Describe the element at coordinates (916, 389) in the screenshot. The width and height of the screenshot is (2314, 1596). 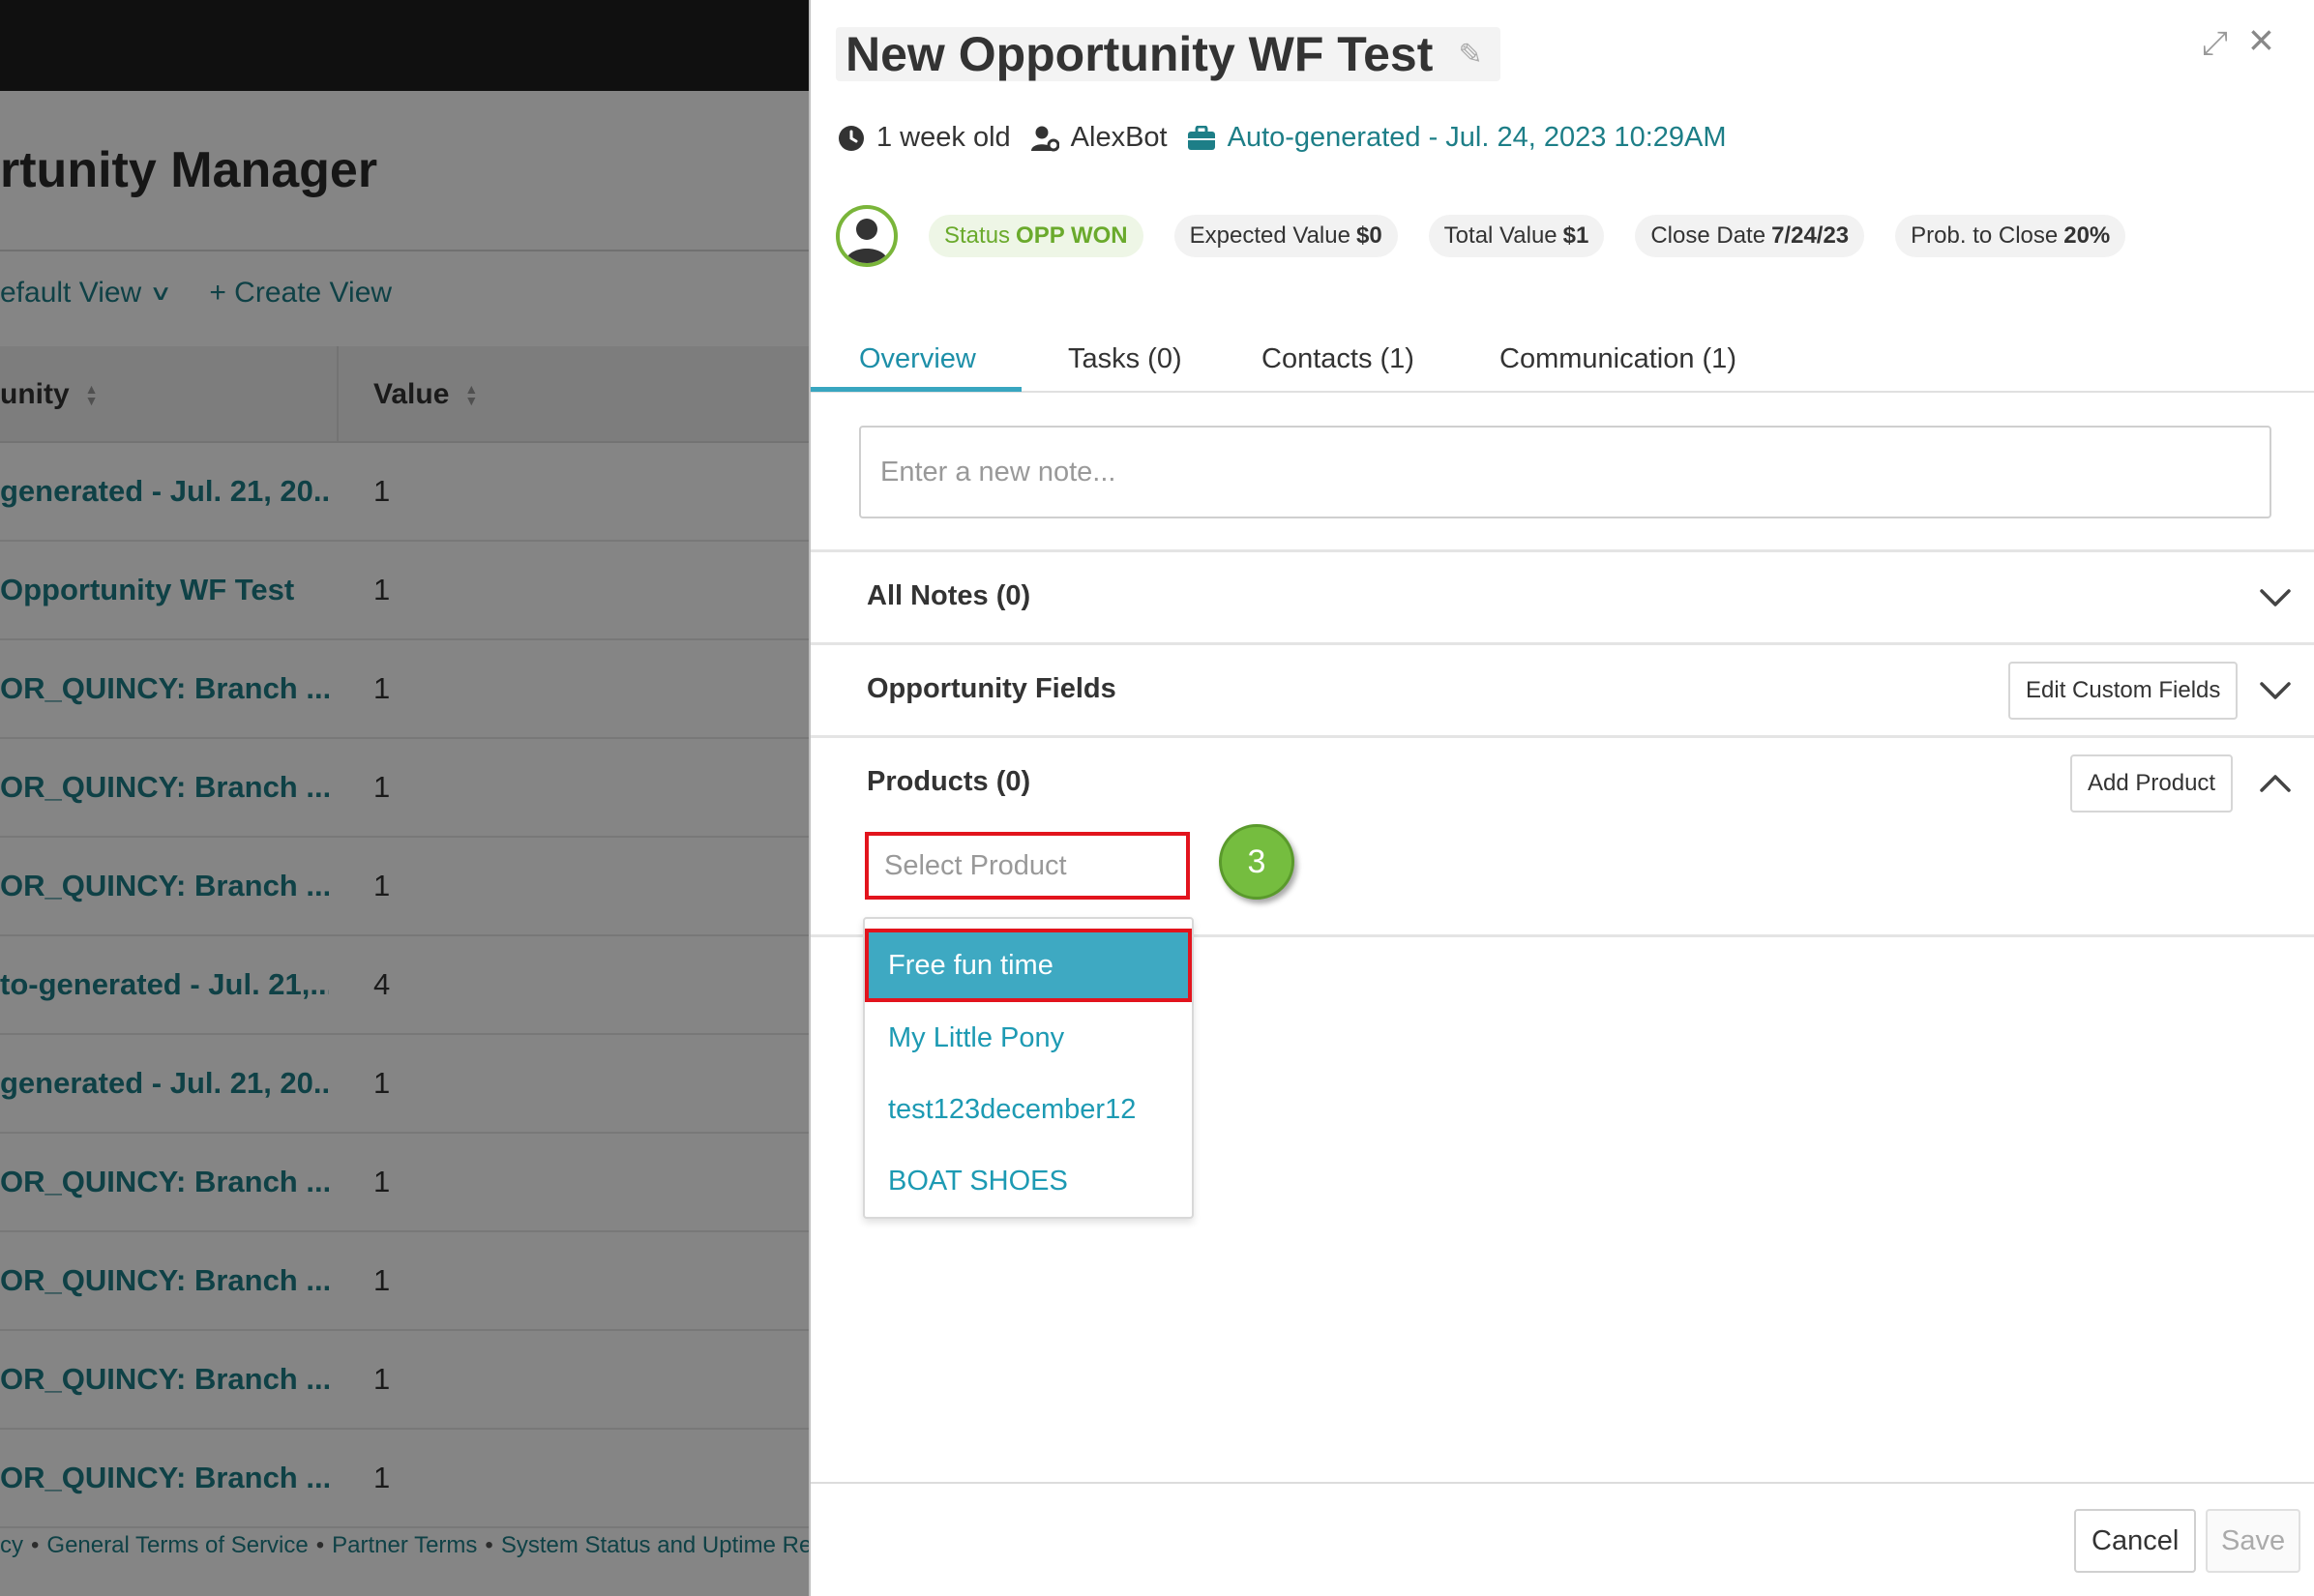
I see `active-tab-indicator` at that location.